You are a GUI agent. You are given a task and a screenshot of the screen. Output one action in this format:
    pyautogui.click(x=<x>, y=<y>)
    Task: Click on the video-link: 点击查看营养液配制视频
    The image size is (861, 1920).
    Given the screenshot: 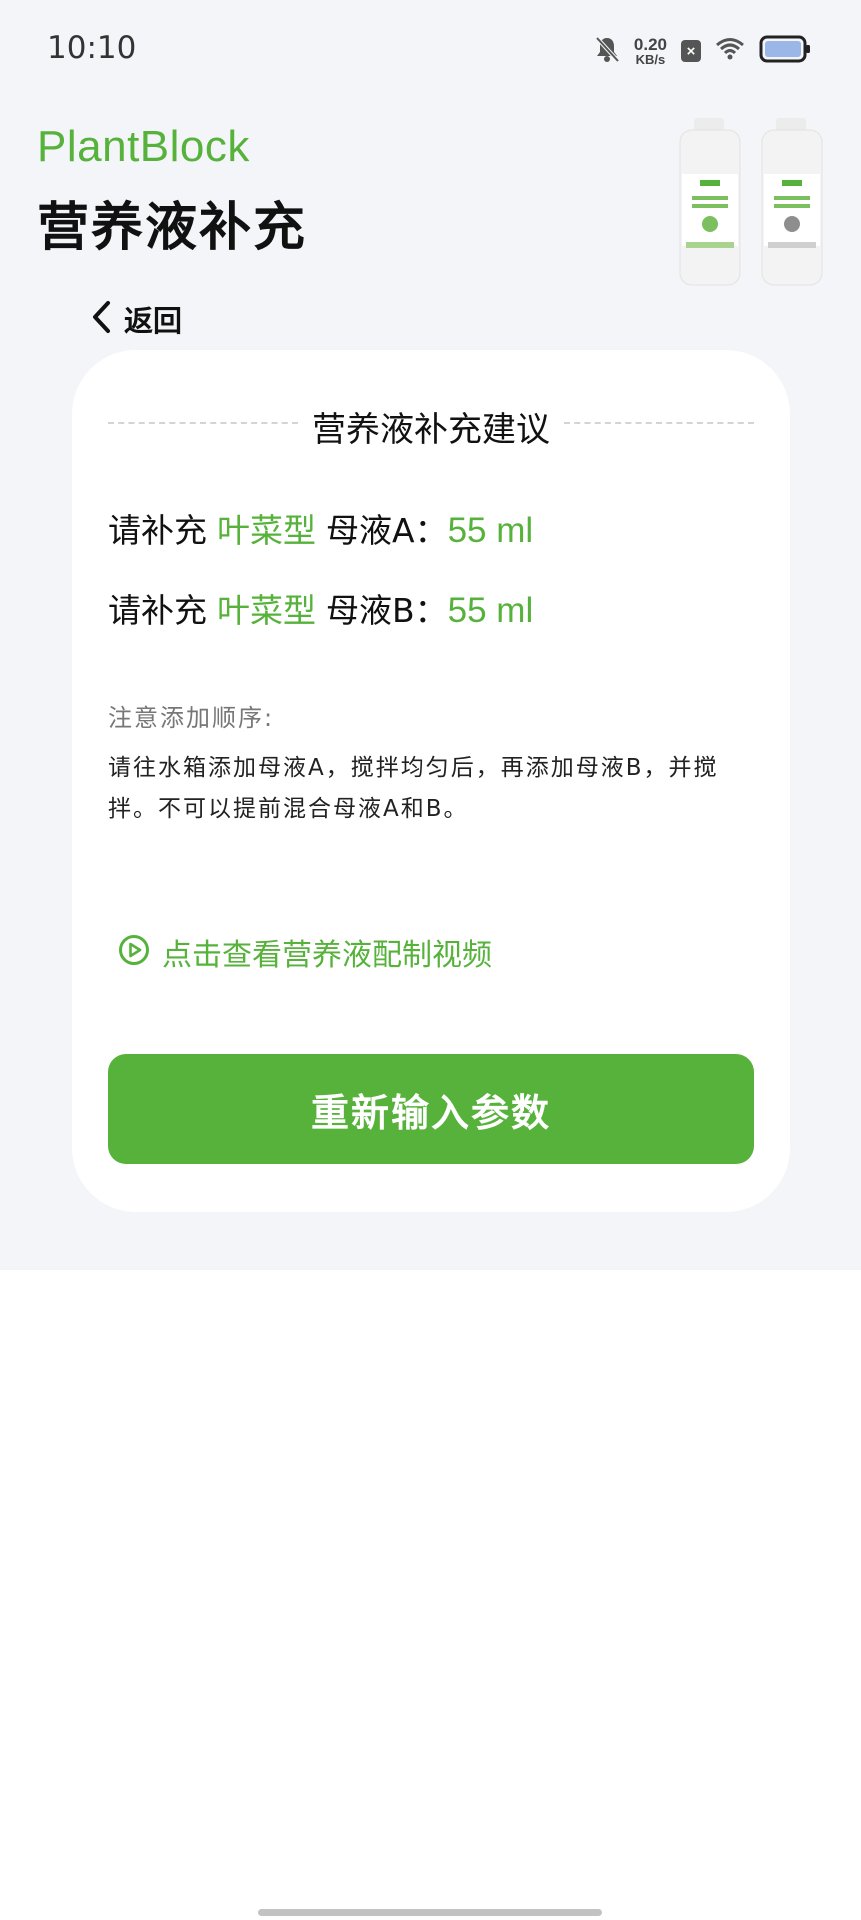 What is the action you would take?
    pyautogui.click(x=305, y=952)
    